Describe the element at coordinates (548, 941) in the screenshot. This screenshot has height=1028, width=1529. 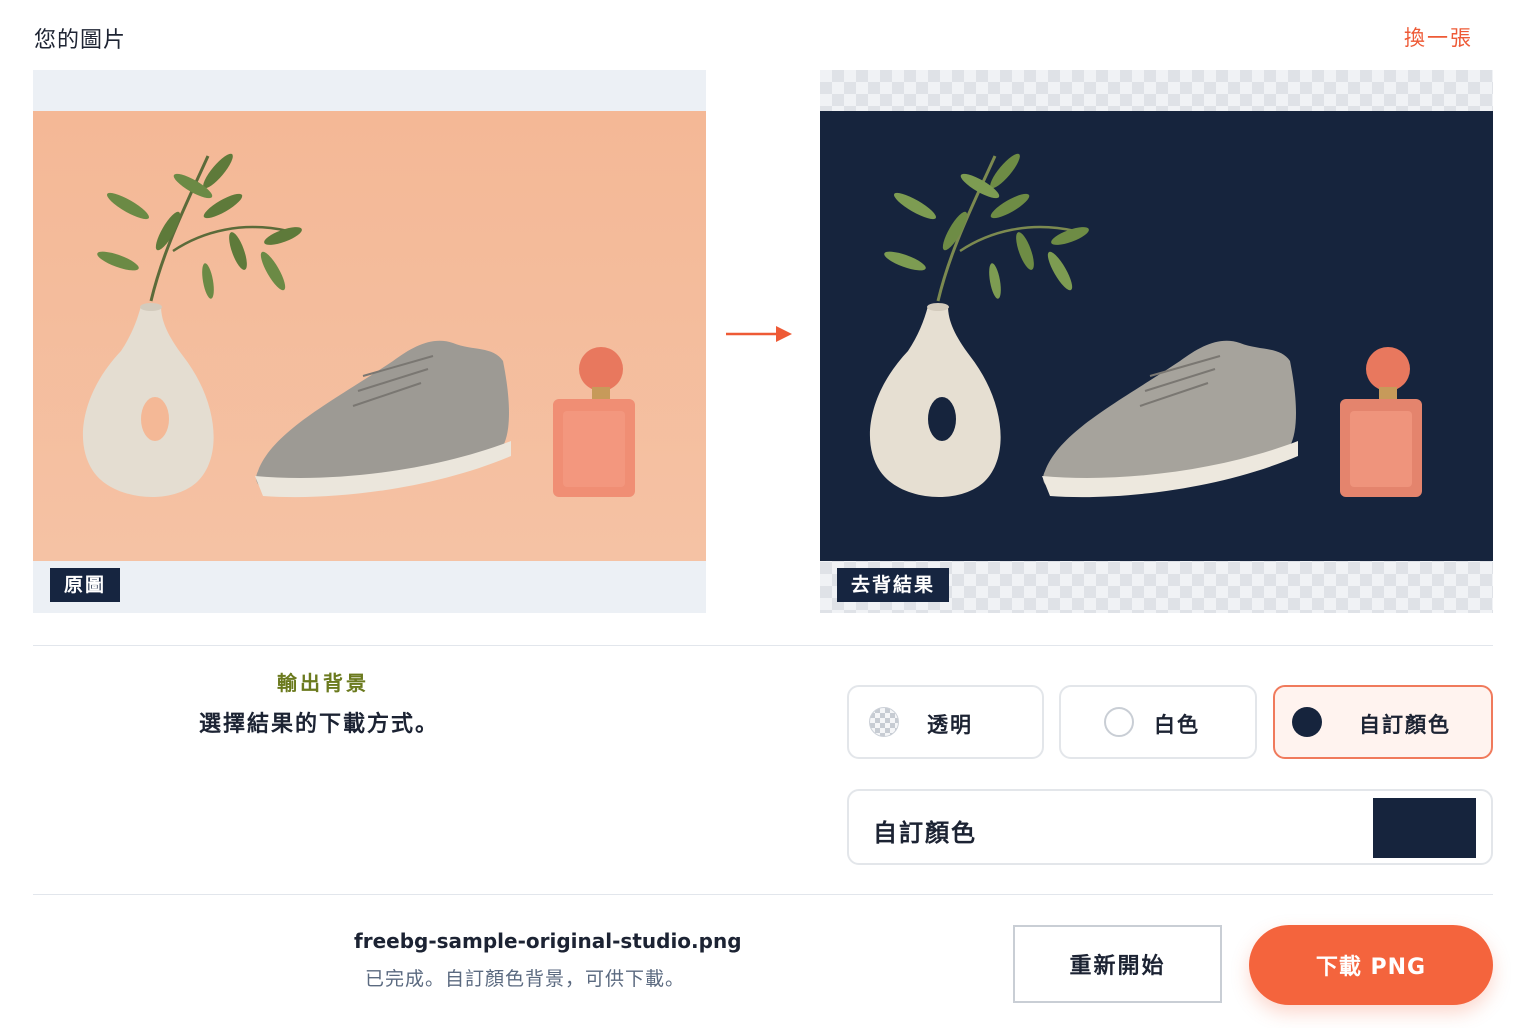
I see `file-name: freebg-sample-original-studio.png` at that location.